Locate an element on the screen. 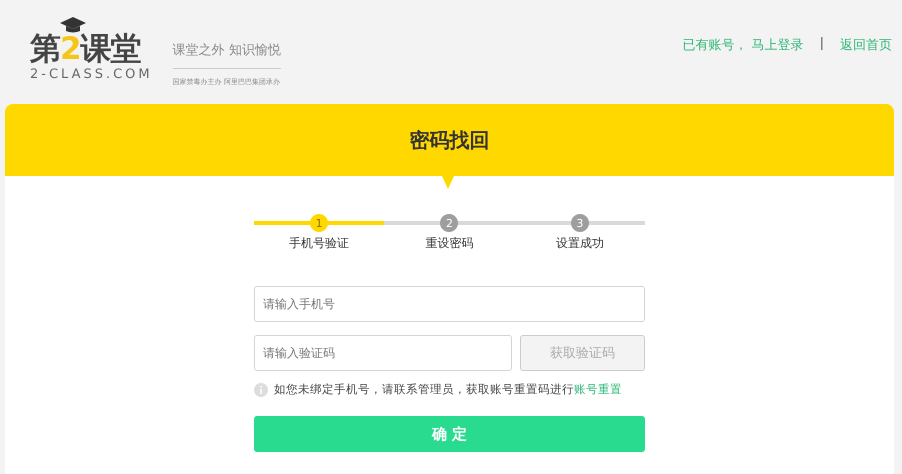  step-label: 重设密码 is located at coordinates (449, 243).